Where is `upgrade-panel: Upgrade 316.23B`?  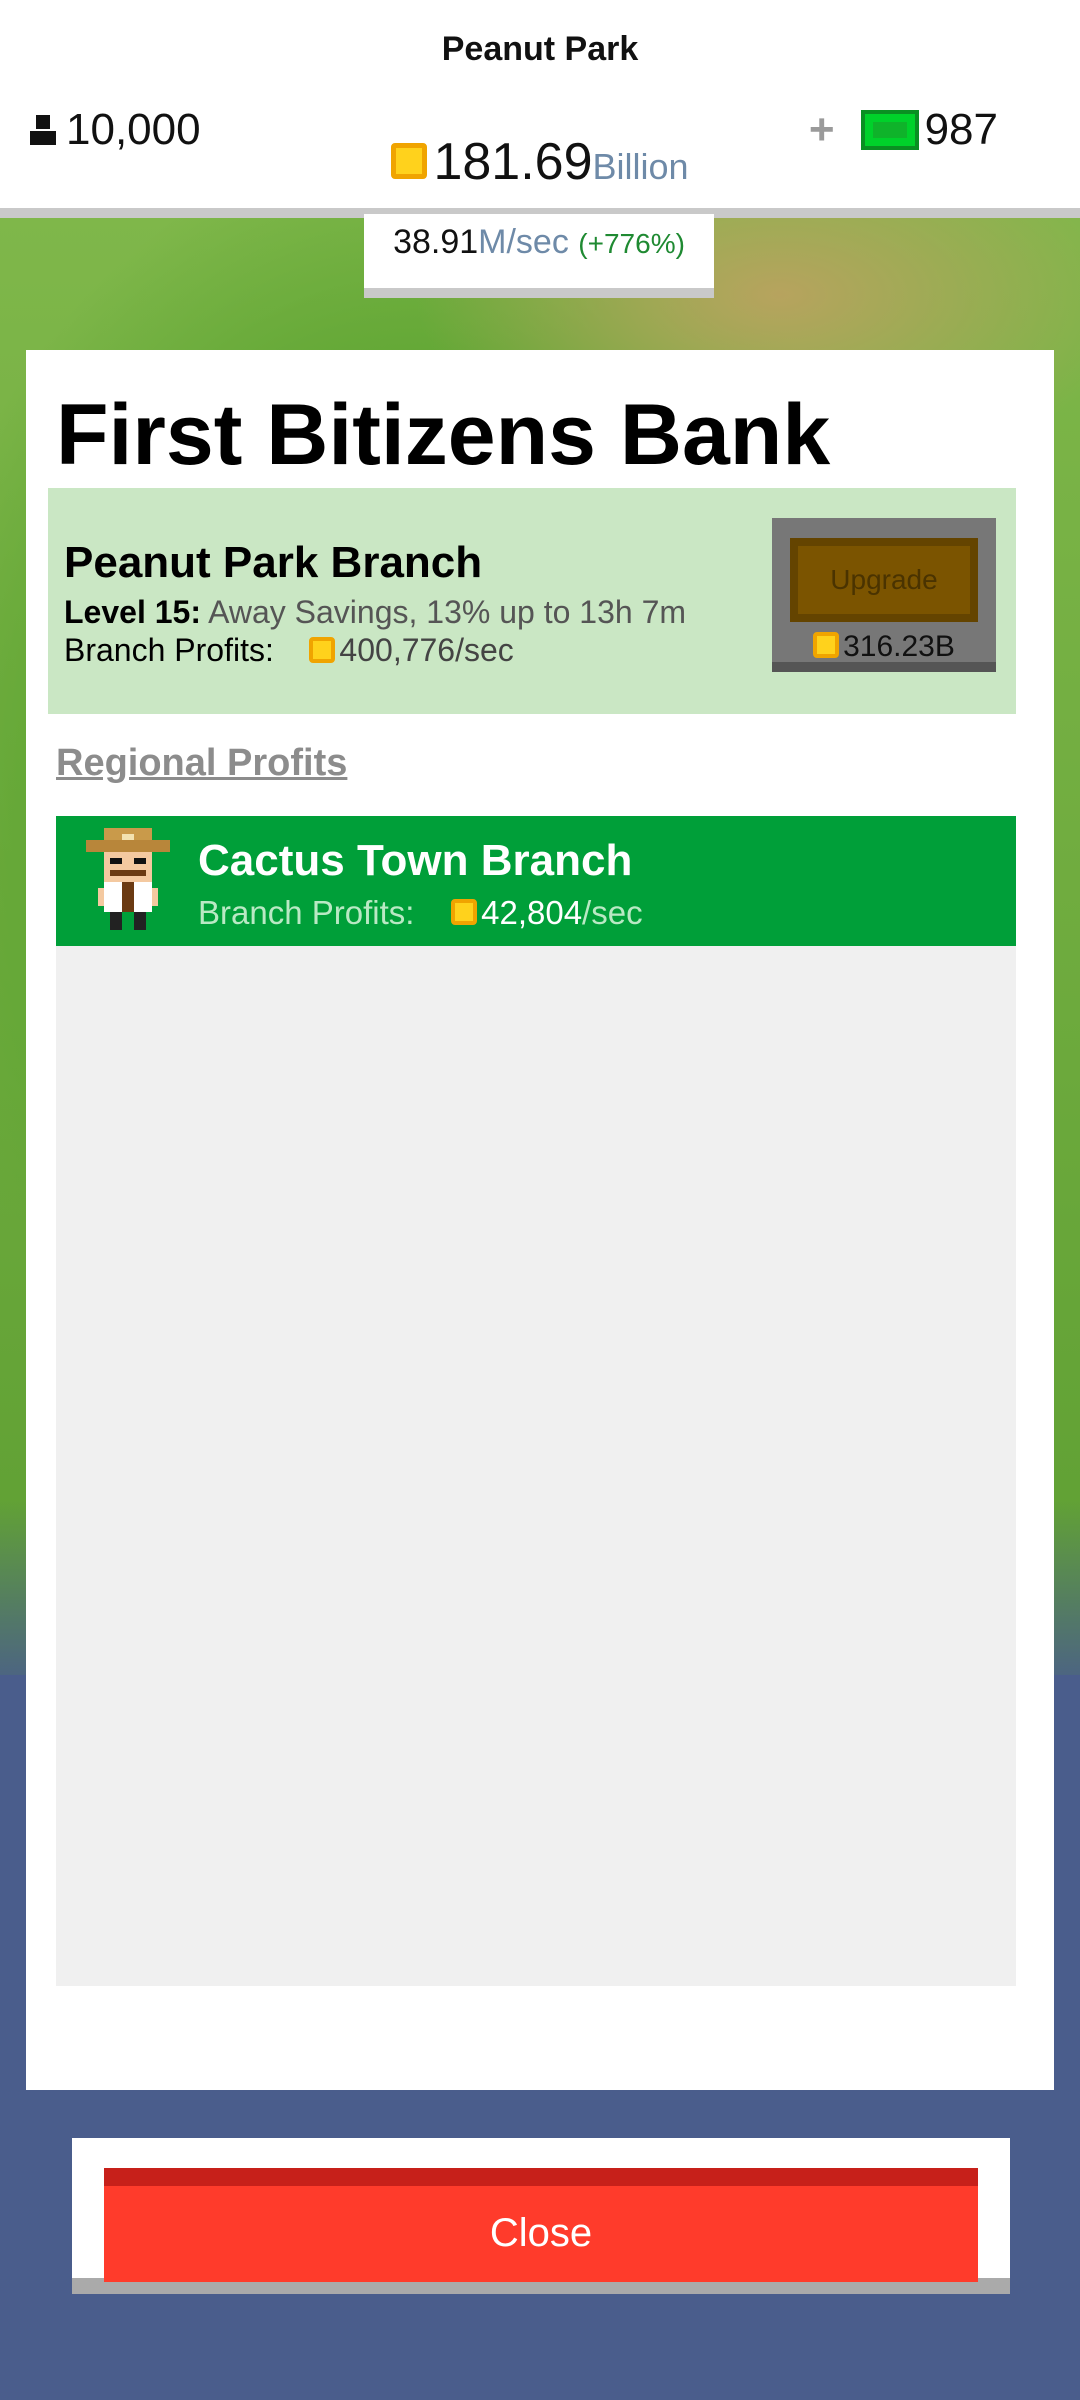
upgrade-panel: Upgrade 316.23B is located at coordinates (884, 595).